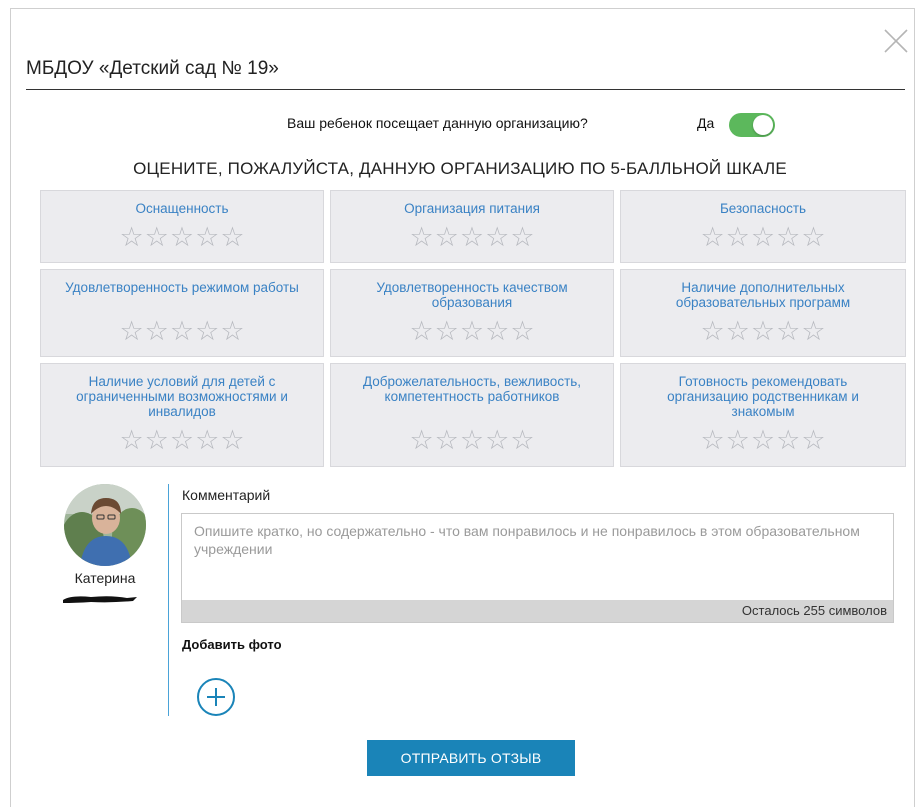 This screenshot has width=920, height=807. I want to click on close-icon, so click(896, 41).